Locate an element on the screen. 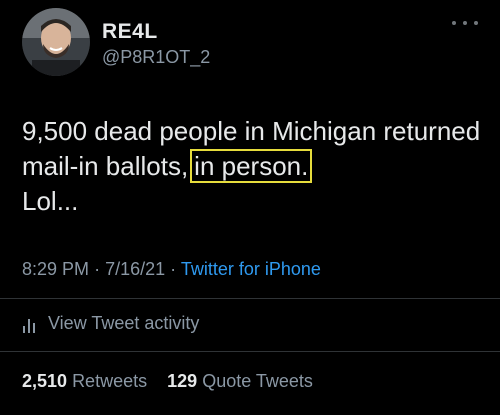 This screenshot has height=415, width=500. highlighted-text: in person. is located at coordinates (251, 166).